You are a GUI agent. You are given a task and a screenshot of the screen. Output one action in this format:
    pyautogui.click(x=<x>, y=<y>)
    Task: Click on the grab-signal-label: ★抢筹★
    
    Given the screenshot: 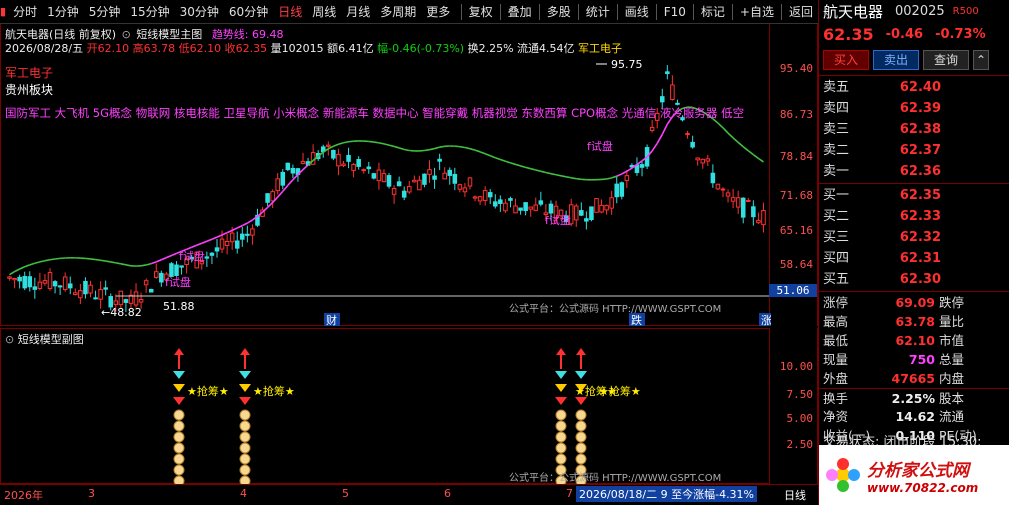 What is the action you would take?
    pyautogui.click(x=620, y=391)
    